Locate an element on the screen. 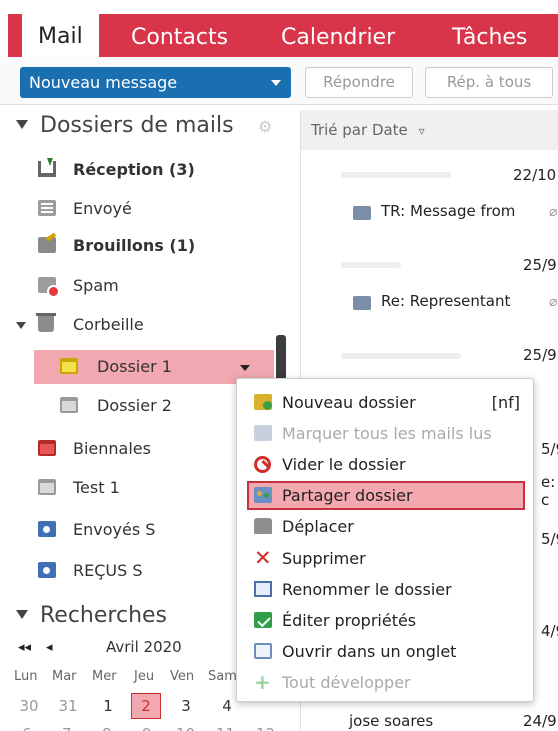 This screenshot has height=731, width=558. menu-item-rename: Renommer le dossier is located at coordinates (385, 589).